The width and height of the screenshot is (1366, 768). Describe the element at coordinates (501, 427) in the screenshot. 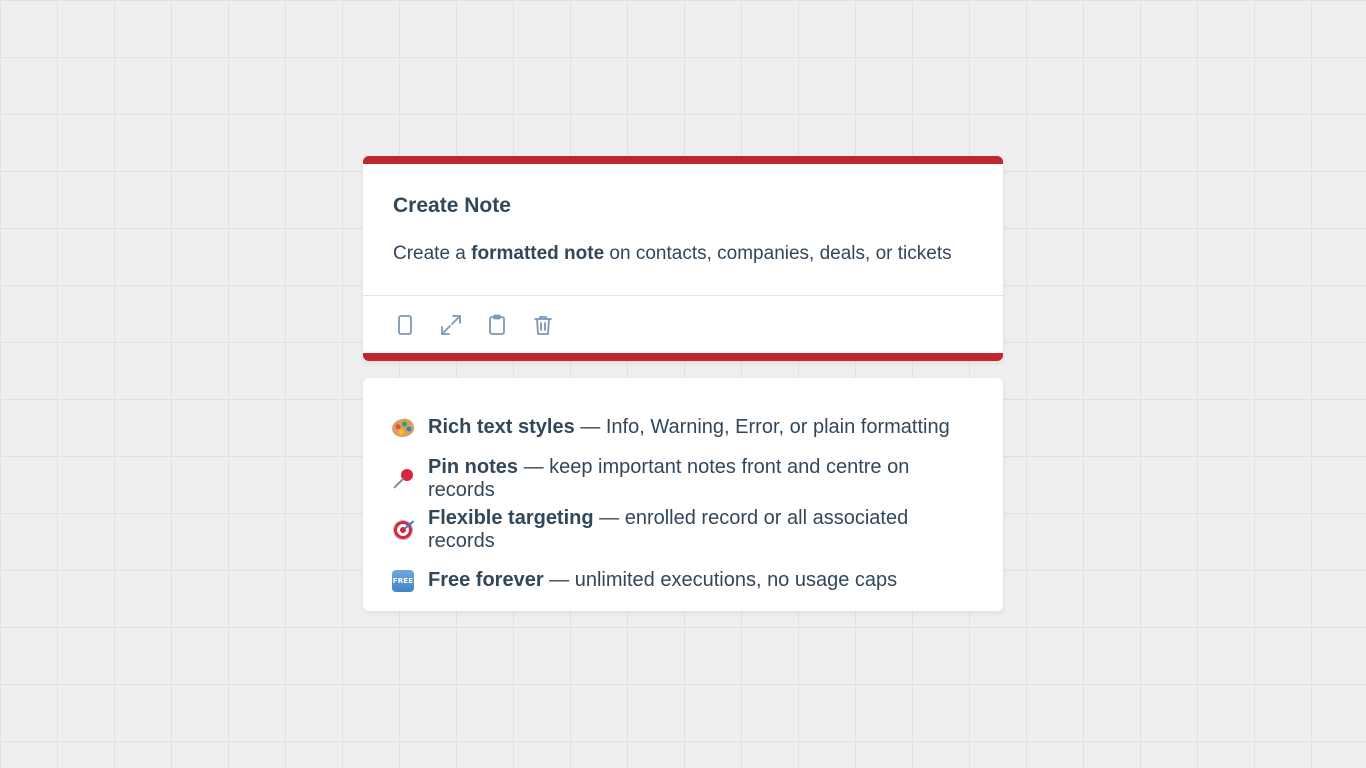

I see `feature-title: Rich text styles` at that location.